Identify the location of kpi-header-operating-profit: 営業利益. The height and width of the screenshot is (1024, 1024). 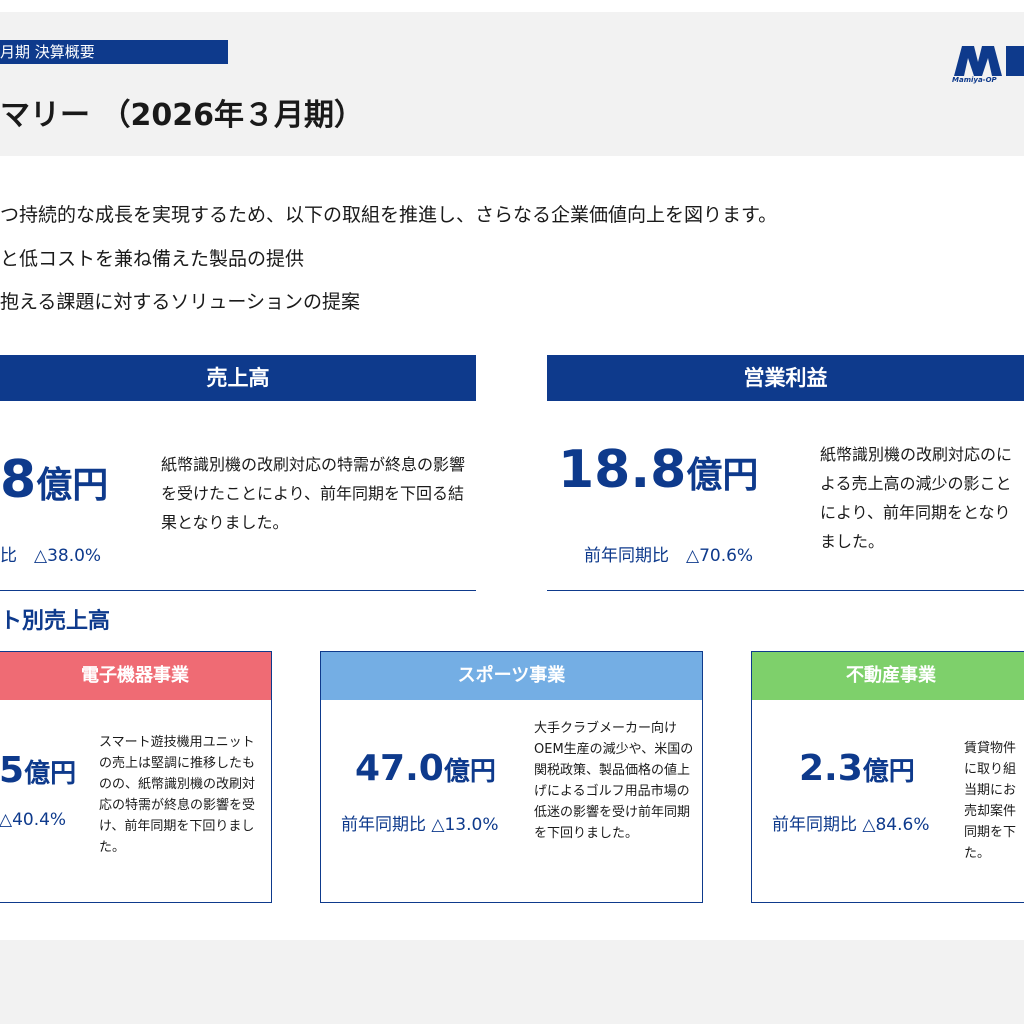
(785, 378).